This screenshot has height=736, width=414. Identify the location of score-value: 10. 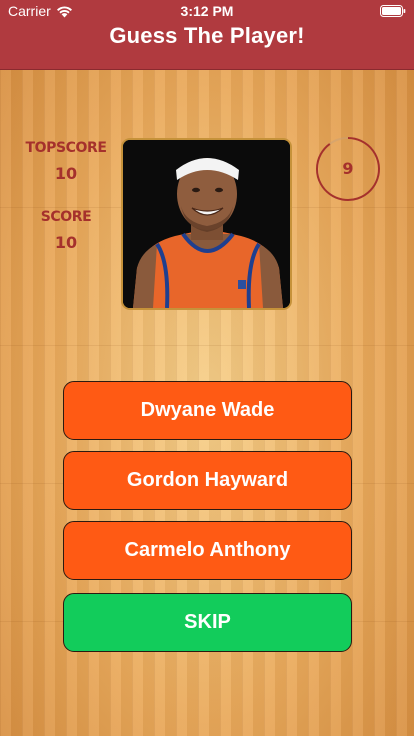
(66, 242).